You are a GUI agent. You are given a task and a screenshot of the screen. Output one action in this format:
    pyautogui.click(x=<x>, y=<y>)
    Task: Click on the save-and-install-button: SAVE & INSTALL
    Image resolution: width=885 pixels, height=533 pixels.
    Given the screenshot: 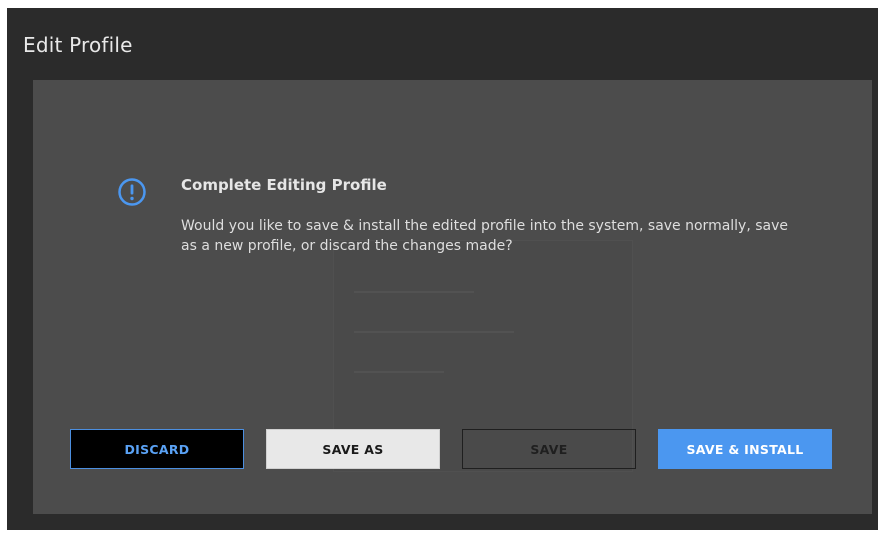 What is the action you would take?
    pyautogui.click(x=745, y=449)
    